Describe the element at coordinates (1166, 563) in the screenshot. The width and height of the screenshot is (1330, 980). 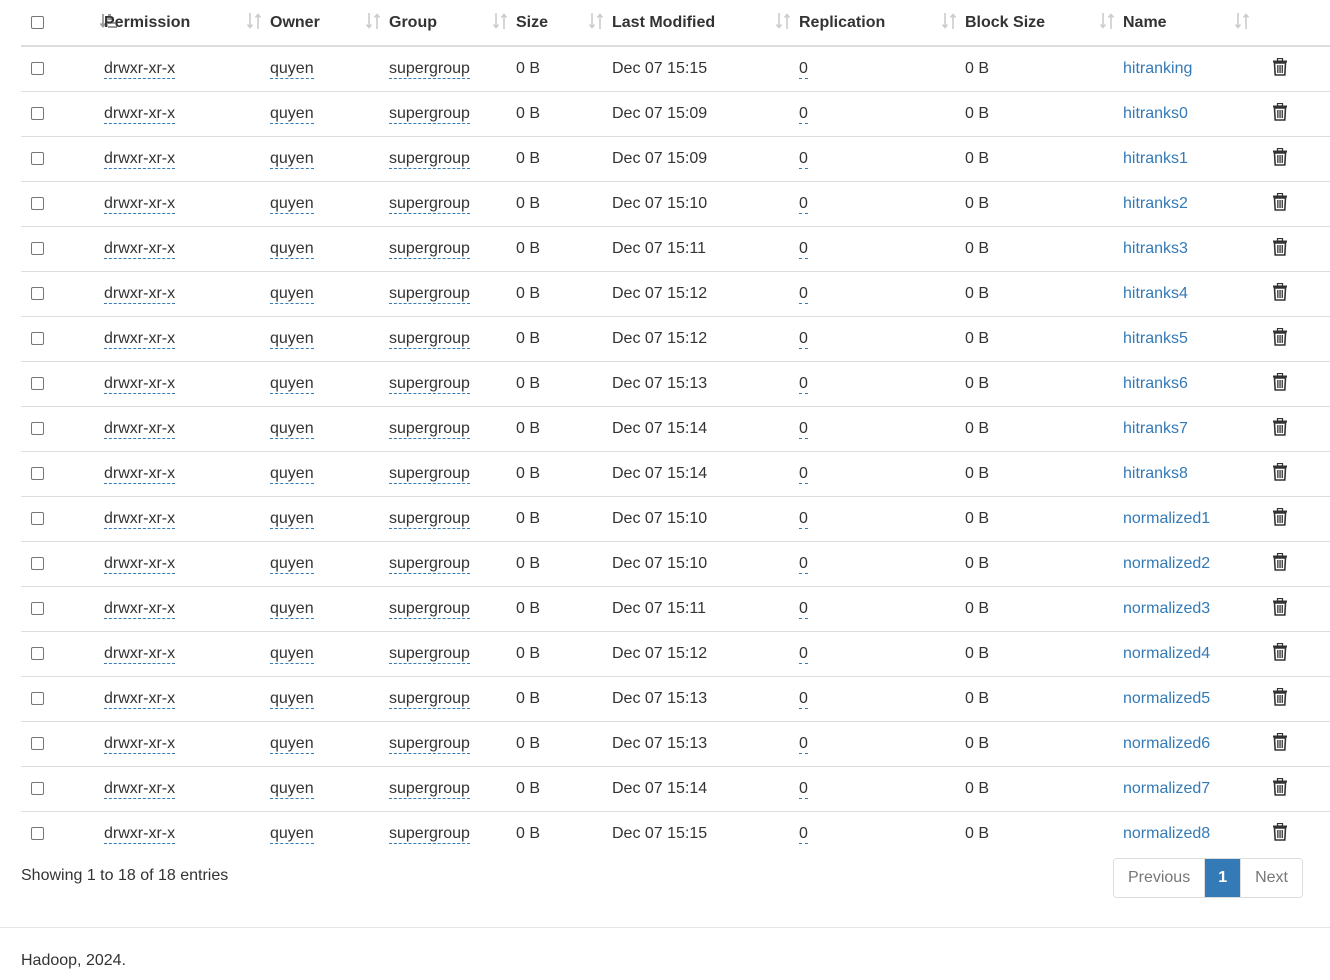
I see `file-name-link: normalized2` at that location.